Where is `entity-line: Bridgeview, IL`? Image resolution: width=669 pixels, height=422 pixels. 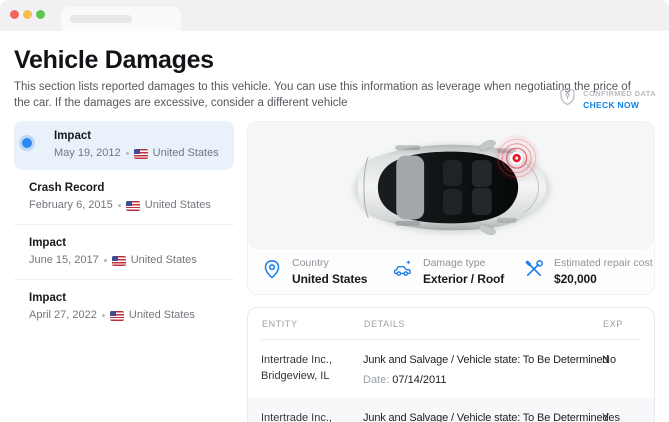
entity-line: Bridgeview, IL is located at coordinates (295, 376).